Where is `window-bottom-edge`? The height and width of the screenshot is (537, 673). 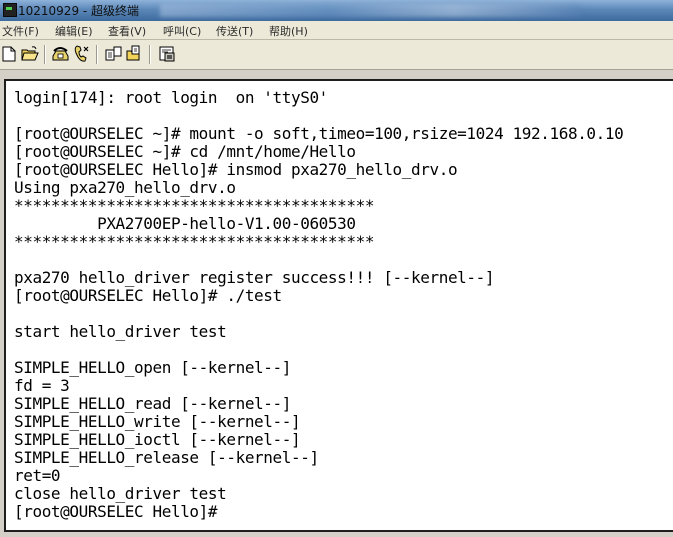
window-bottom-edge is located at coordinates (336, 534).